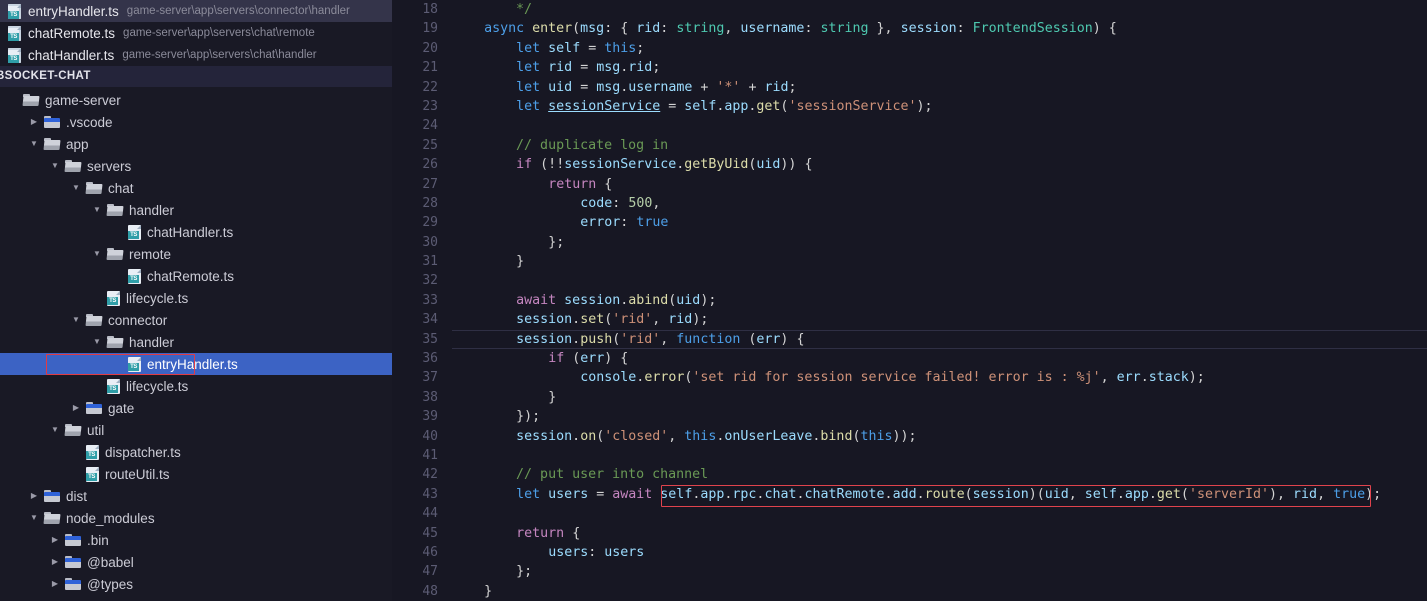  What do you see at coordinates (909, 67) in the screenshot?
I see `code-line: 21 let rid = msg.rid;` at bounding box center [909, 67].